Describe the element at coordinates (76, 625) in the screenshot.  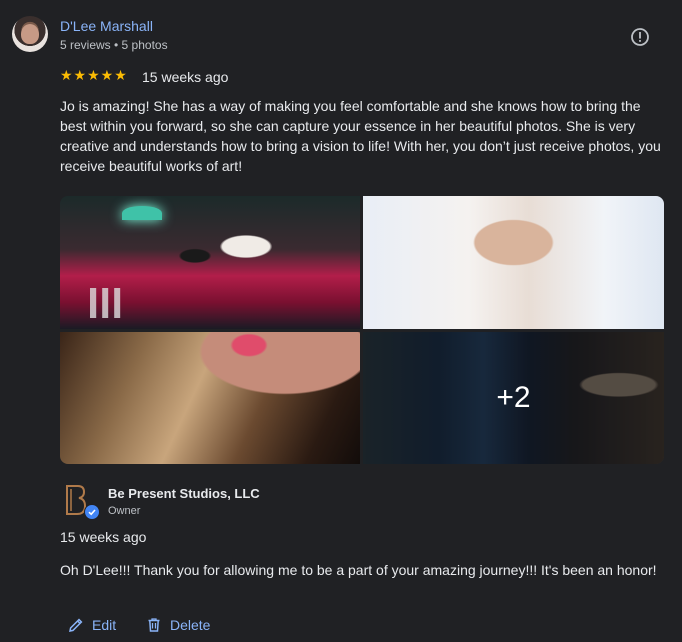
I see `pencil-icon` at that location.